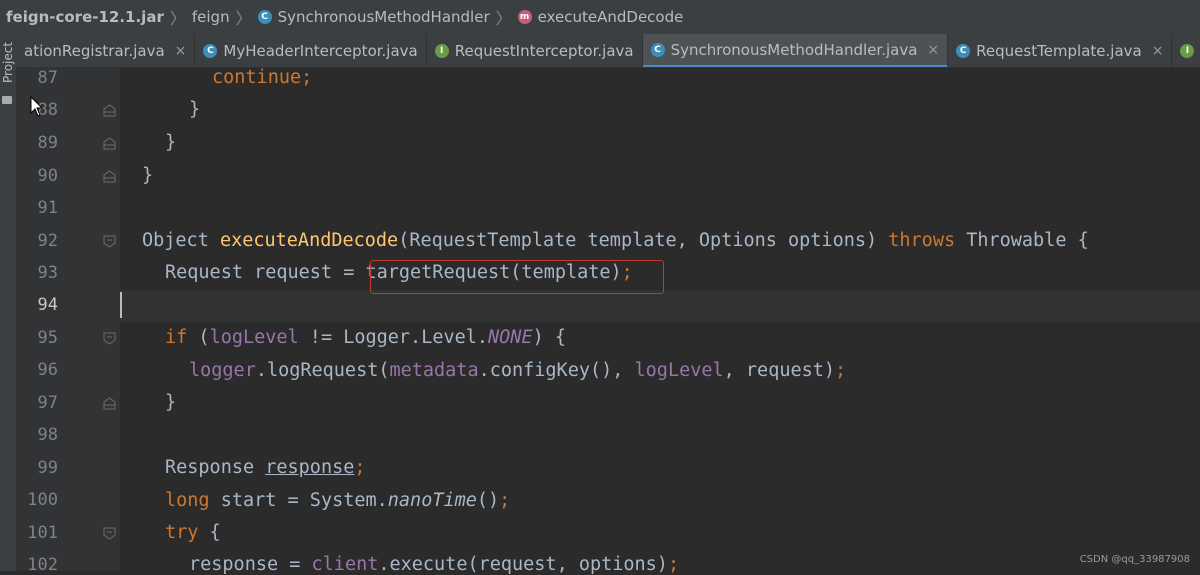  I want to click on code-line: Response response;, so click(265, 467).